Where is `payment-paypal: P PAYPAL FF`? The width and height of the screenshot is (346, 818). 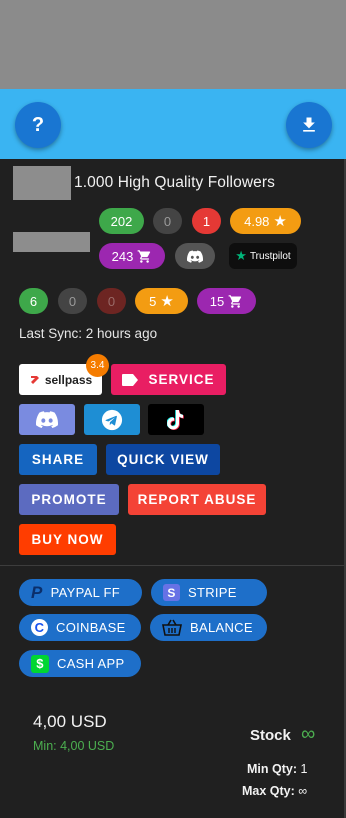
payment-paypal: P PAYPAL FF is located at coordinates (80, 592).